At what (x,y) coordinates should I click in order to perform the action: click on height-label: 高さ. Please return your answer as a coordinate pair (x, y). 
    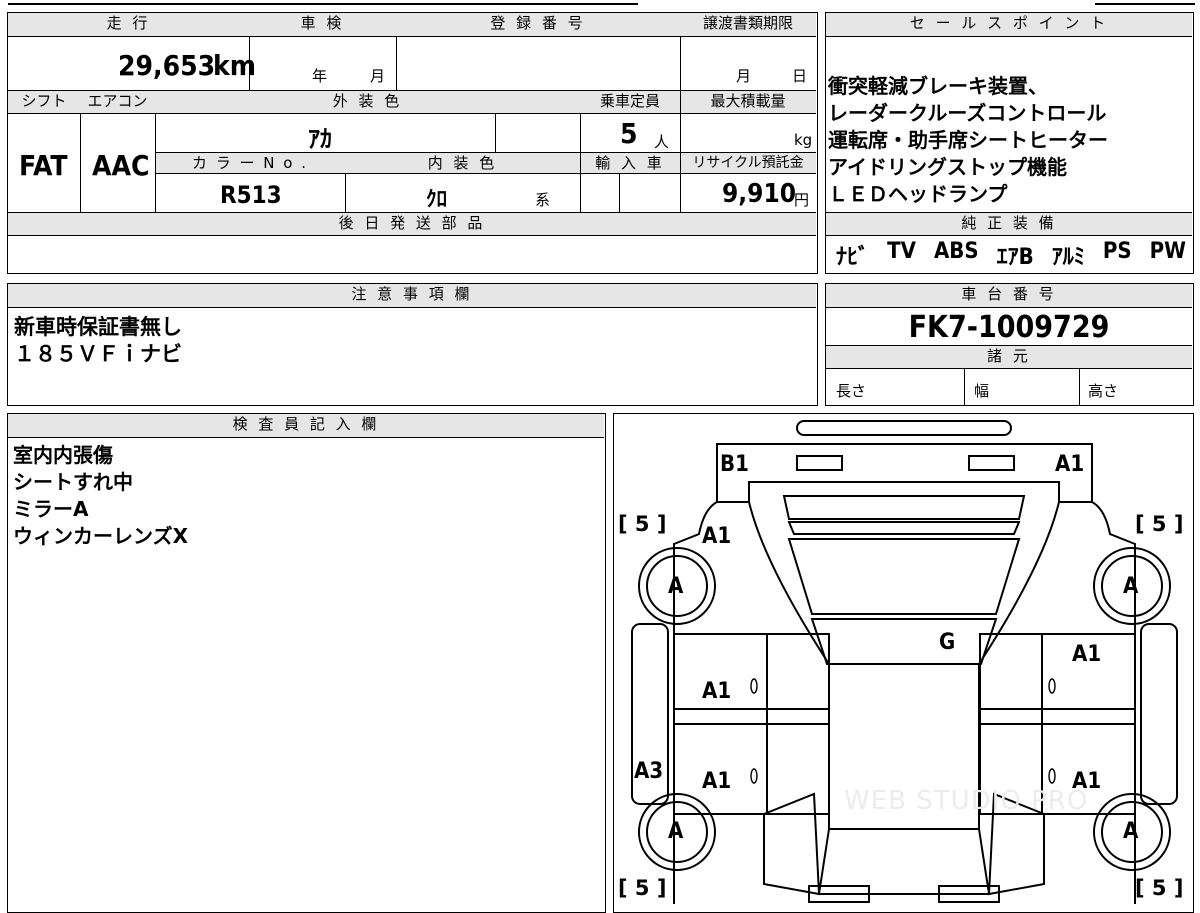
    Looking at the image, I should click on (1103, 391).